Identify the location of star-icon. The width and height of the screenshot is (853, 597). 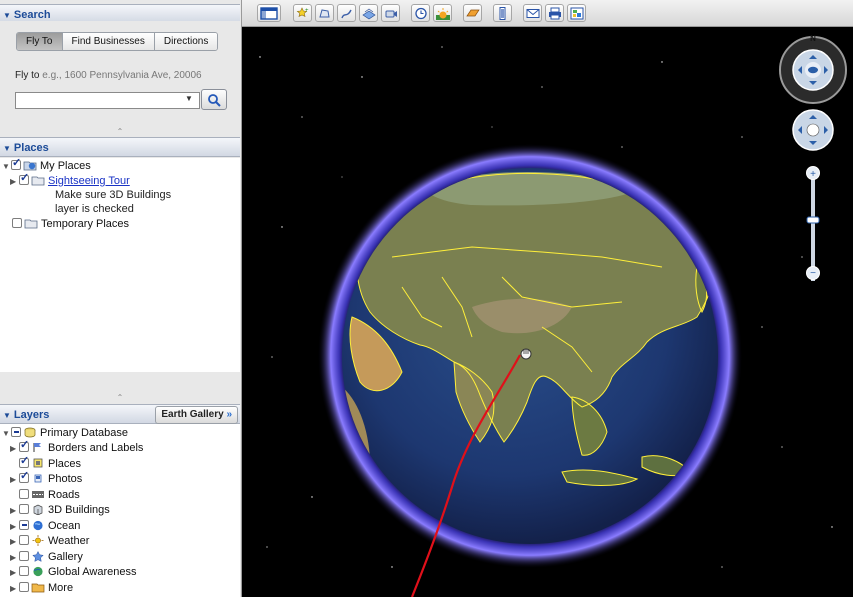
(38, 556).